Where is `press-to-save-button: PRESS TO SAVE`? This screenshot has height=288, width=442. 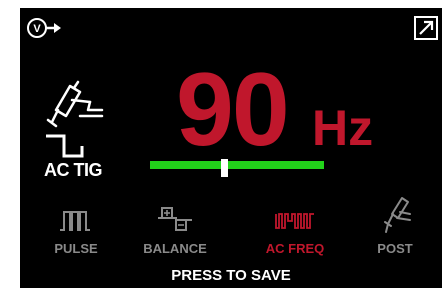
press-to-save-button: PRESS TO SAVE is located at coordinates (231, 276).